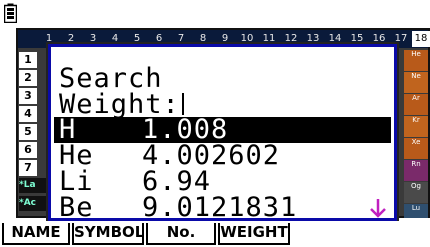  What do you see at coordinates (416, 170) in the screenshot?
I see `element-tile: Rn` at bounding box center [416, 170].